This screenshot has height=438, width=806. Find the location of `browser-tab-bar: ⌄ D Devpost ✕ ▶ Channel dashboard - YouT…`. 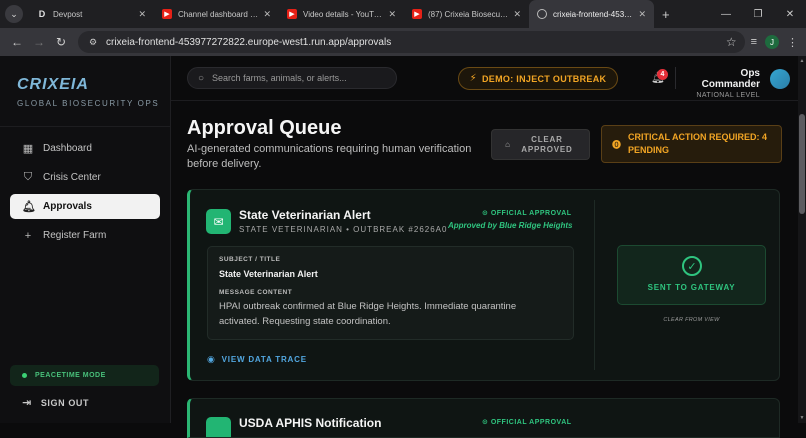

browser-tab-bar: ⌄ D Devpost ✕ ▶ Channel dashboard - YouT… is located at coordinates (403, 14).